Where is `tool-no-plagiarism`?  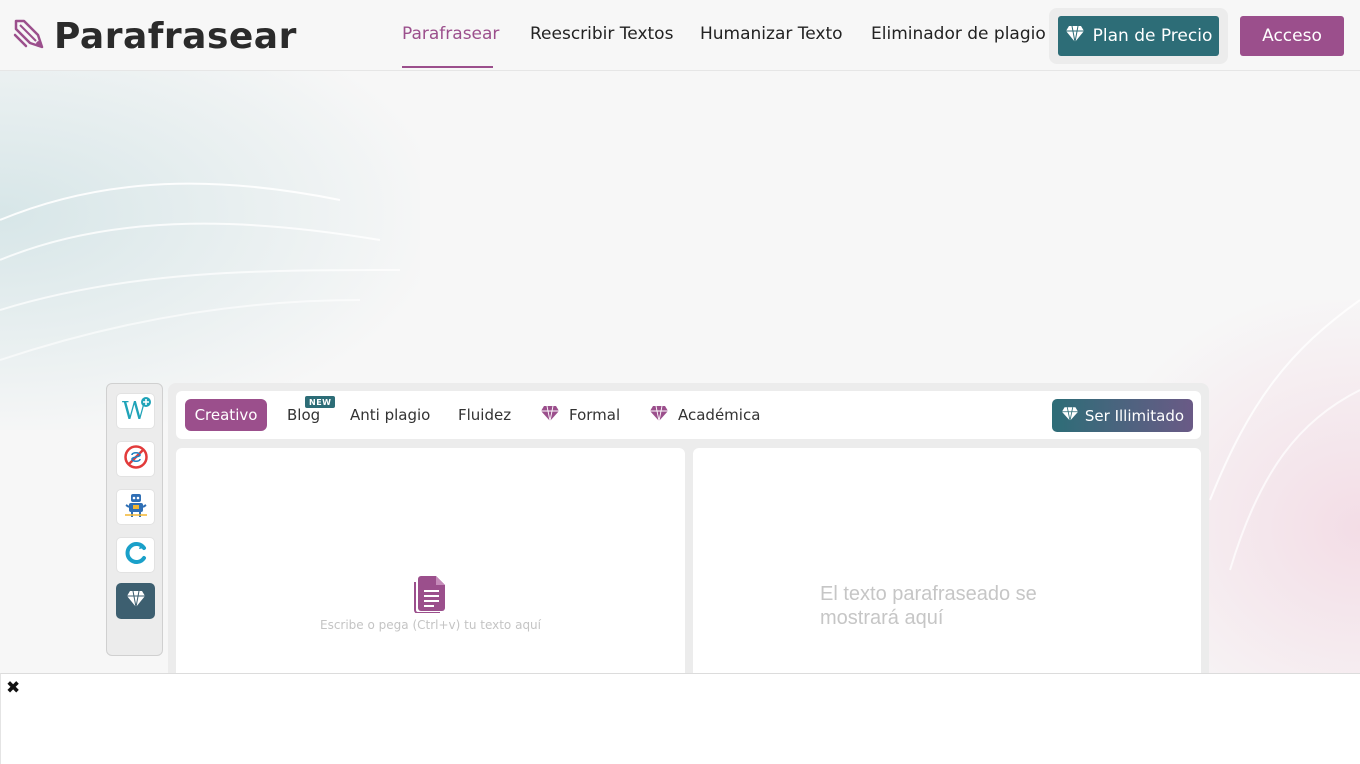 tool-no-plagiarism is located at coordinates (135, 459).